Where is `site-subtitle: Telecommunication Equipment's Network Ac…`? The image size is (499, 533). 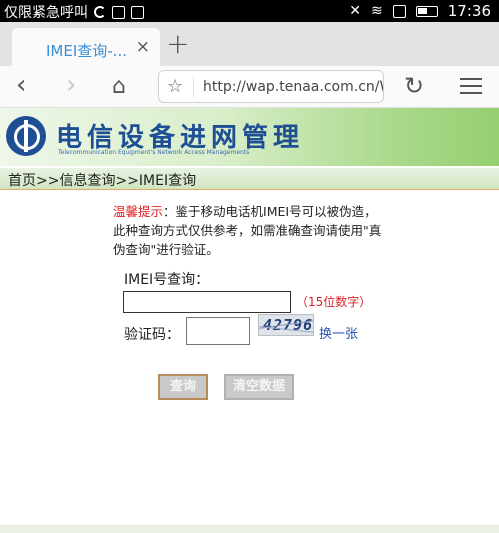
site-subtitle: Telecommunication Equipment's Network Ac… is located at coordinates (154, 152).